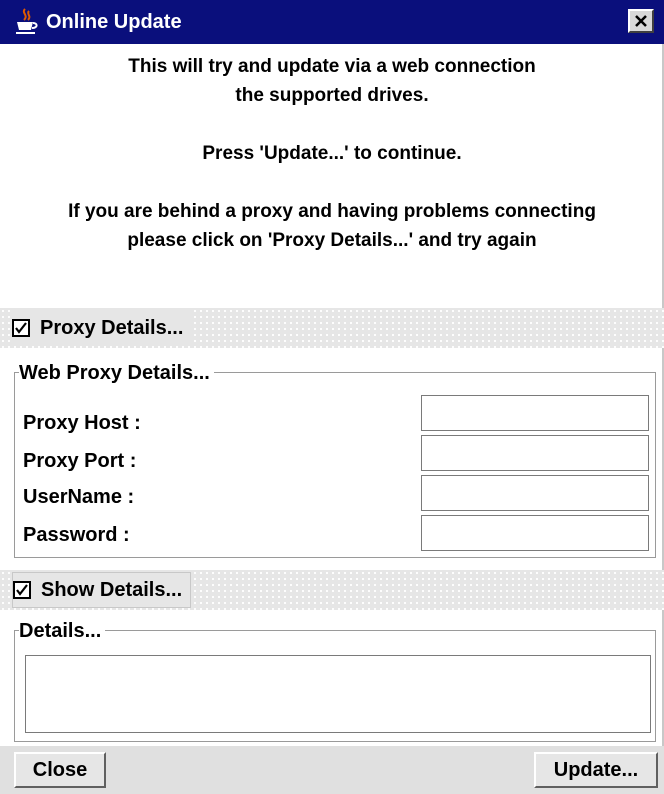 Image resolution: width=664 pixels, height=794 pixels. What do you see at coordinates (76, 535) in the screenshot?
I see `password-label: Password :` at bounding box center [76, 535].